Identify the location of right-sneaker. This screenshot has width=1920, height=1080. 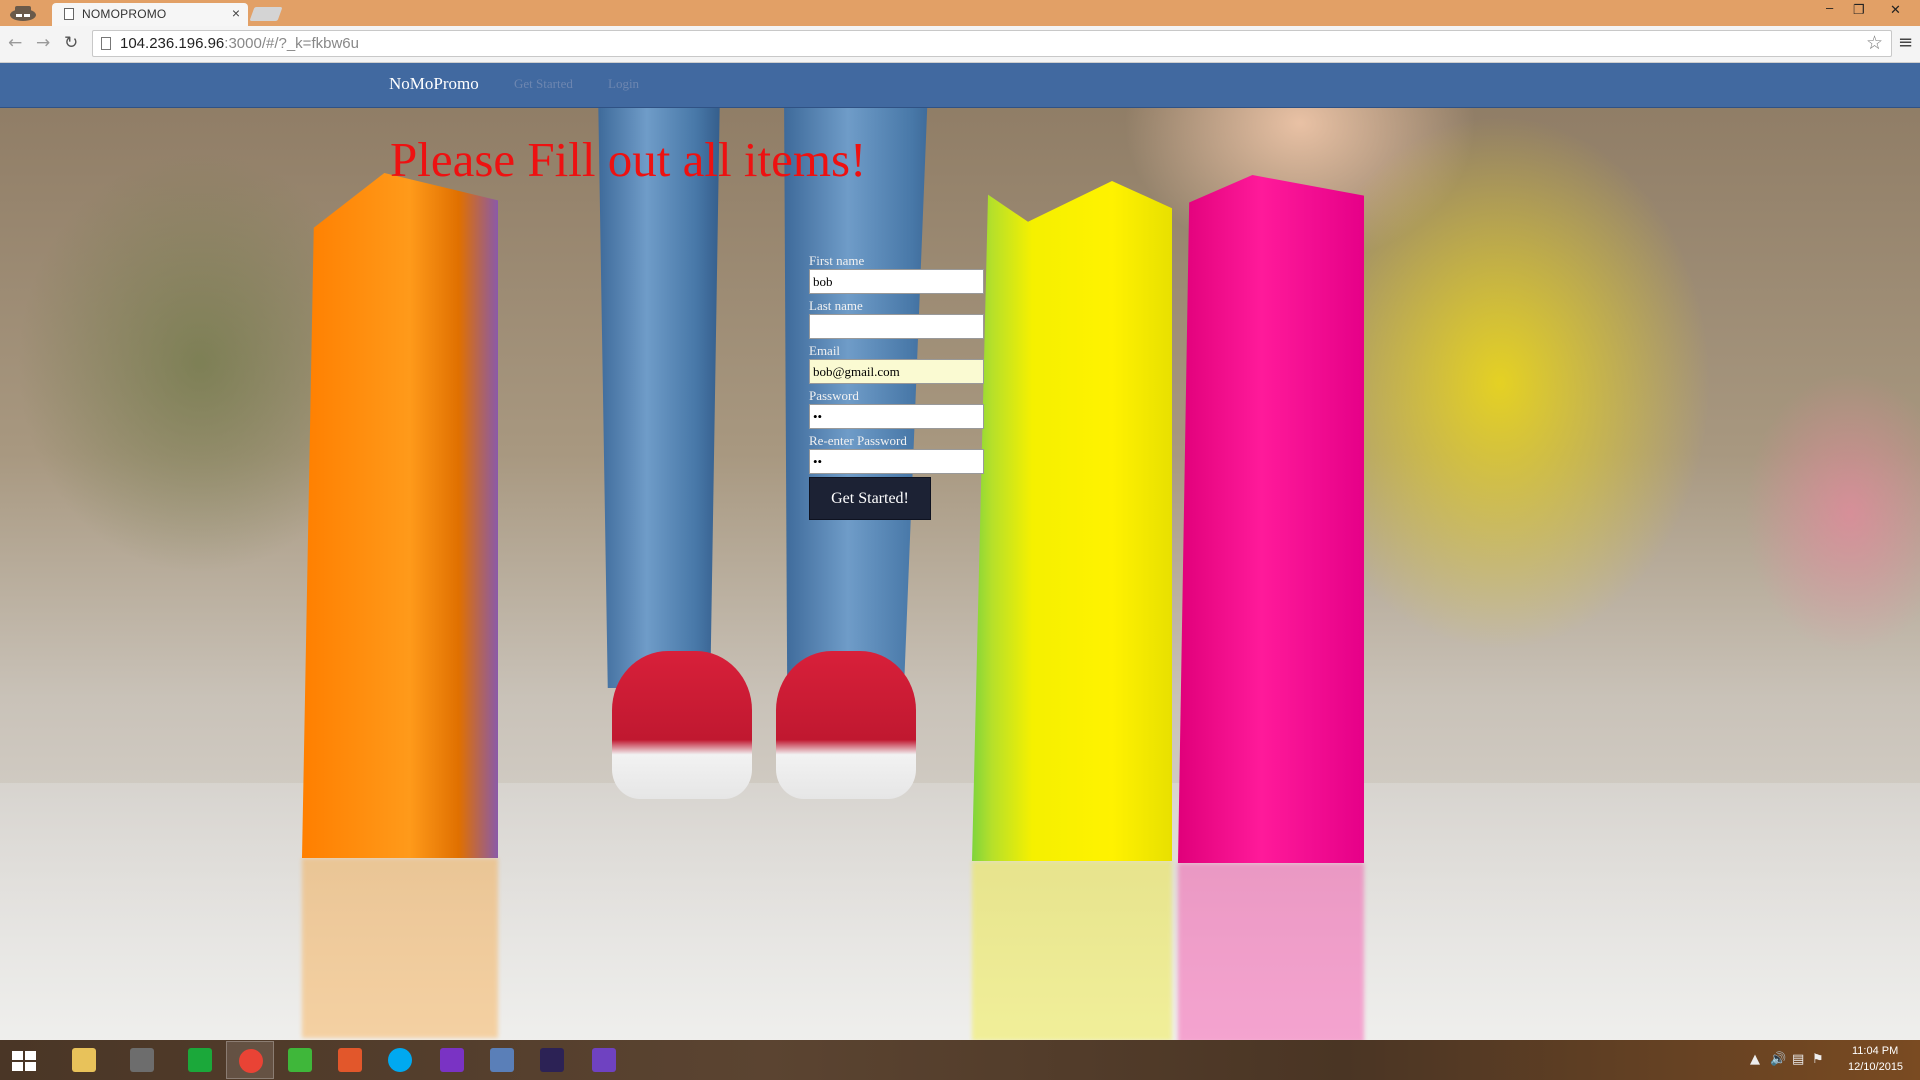
(846, 725).